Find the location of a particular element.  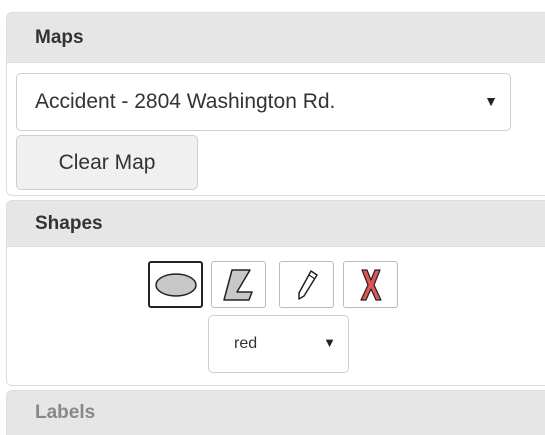

pencil-tool-button is located at coordinates (306, 284).